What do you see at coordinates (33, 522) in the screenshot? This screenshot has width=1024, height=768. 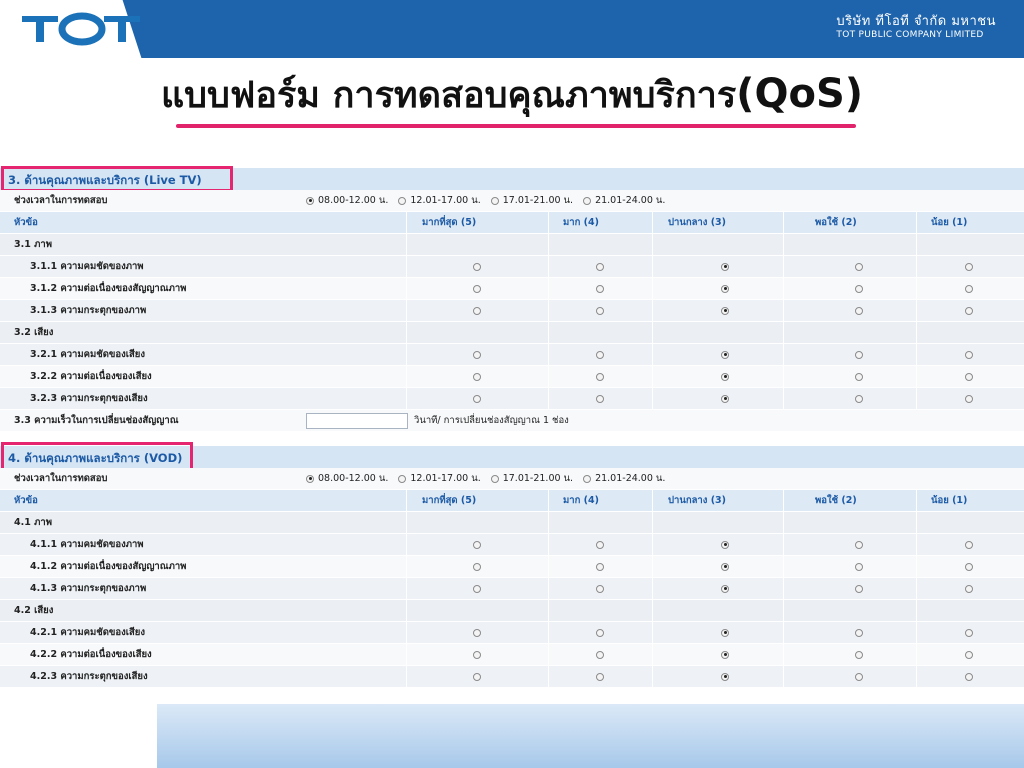 I see `group-label: 4.1 ภาพ` at bounding box center [33, 522].